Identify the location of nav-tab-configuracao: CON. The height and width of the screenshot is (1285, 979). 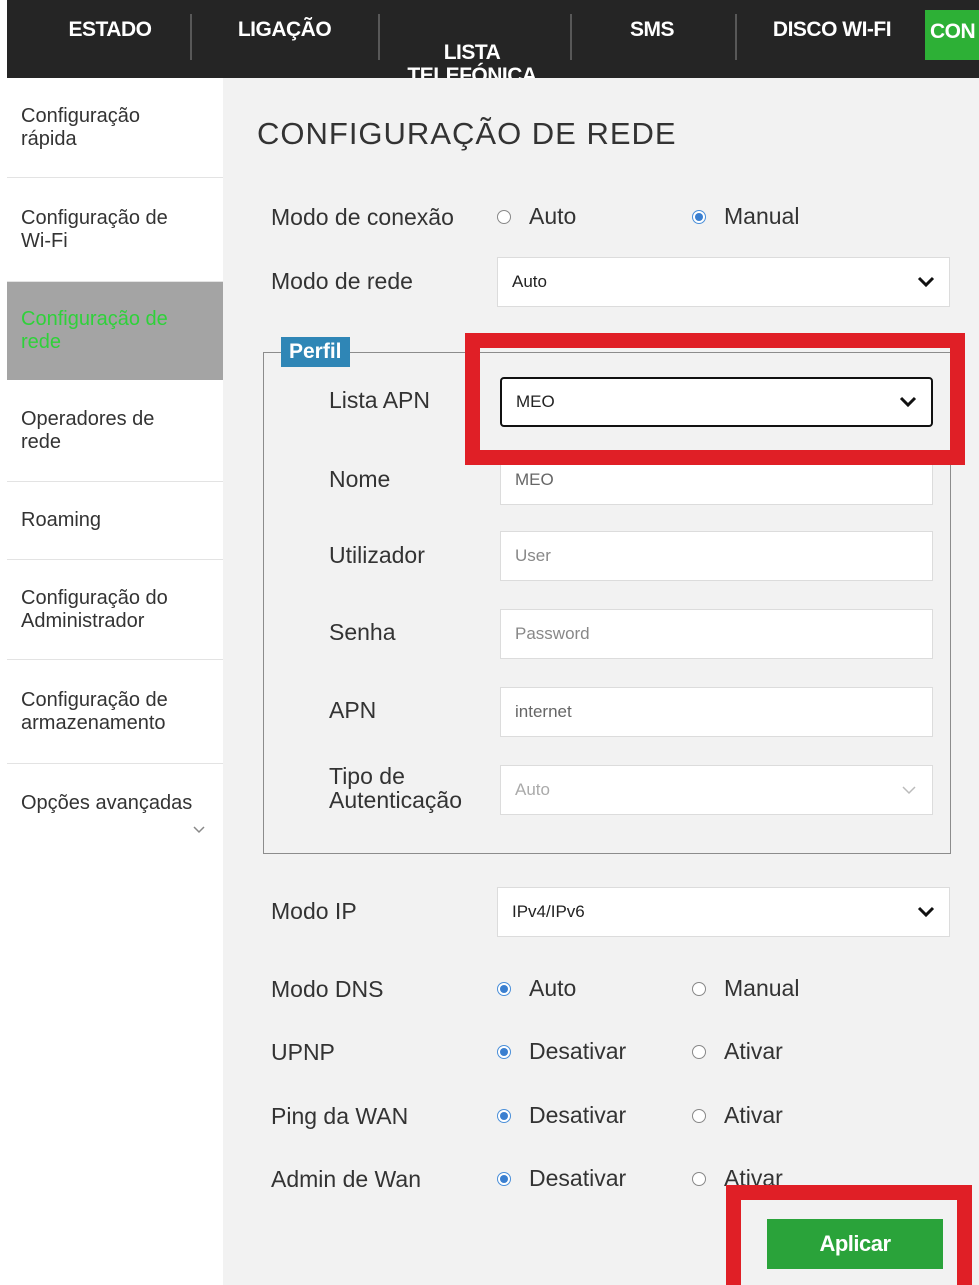
(952, 35).